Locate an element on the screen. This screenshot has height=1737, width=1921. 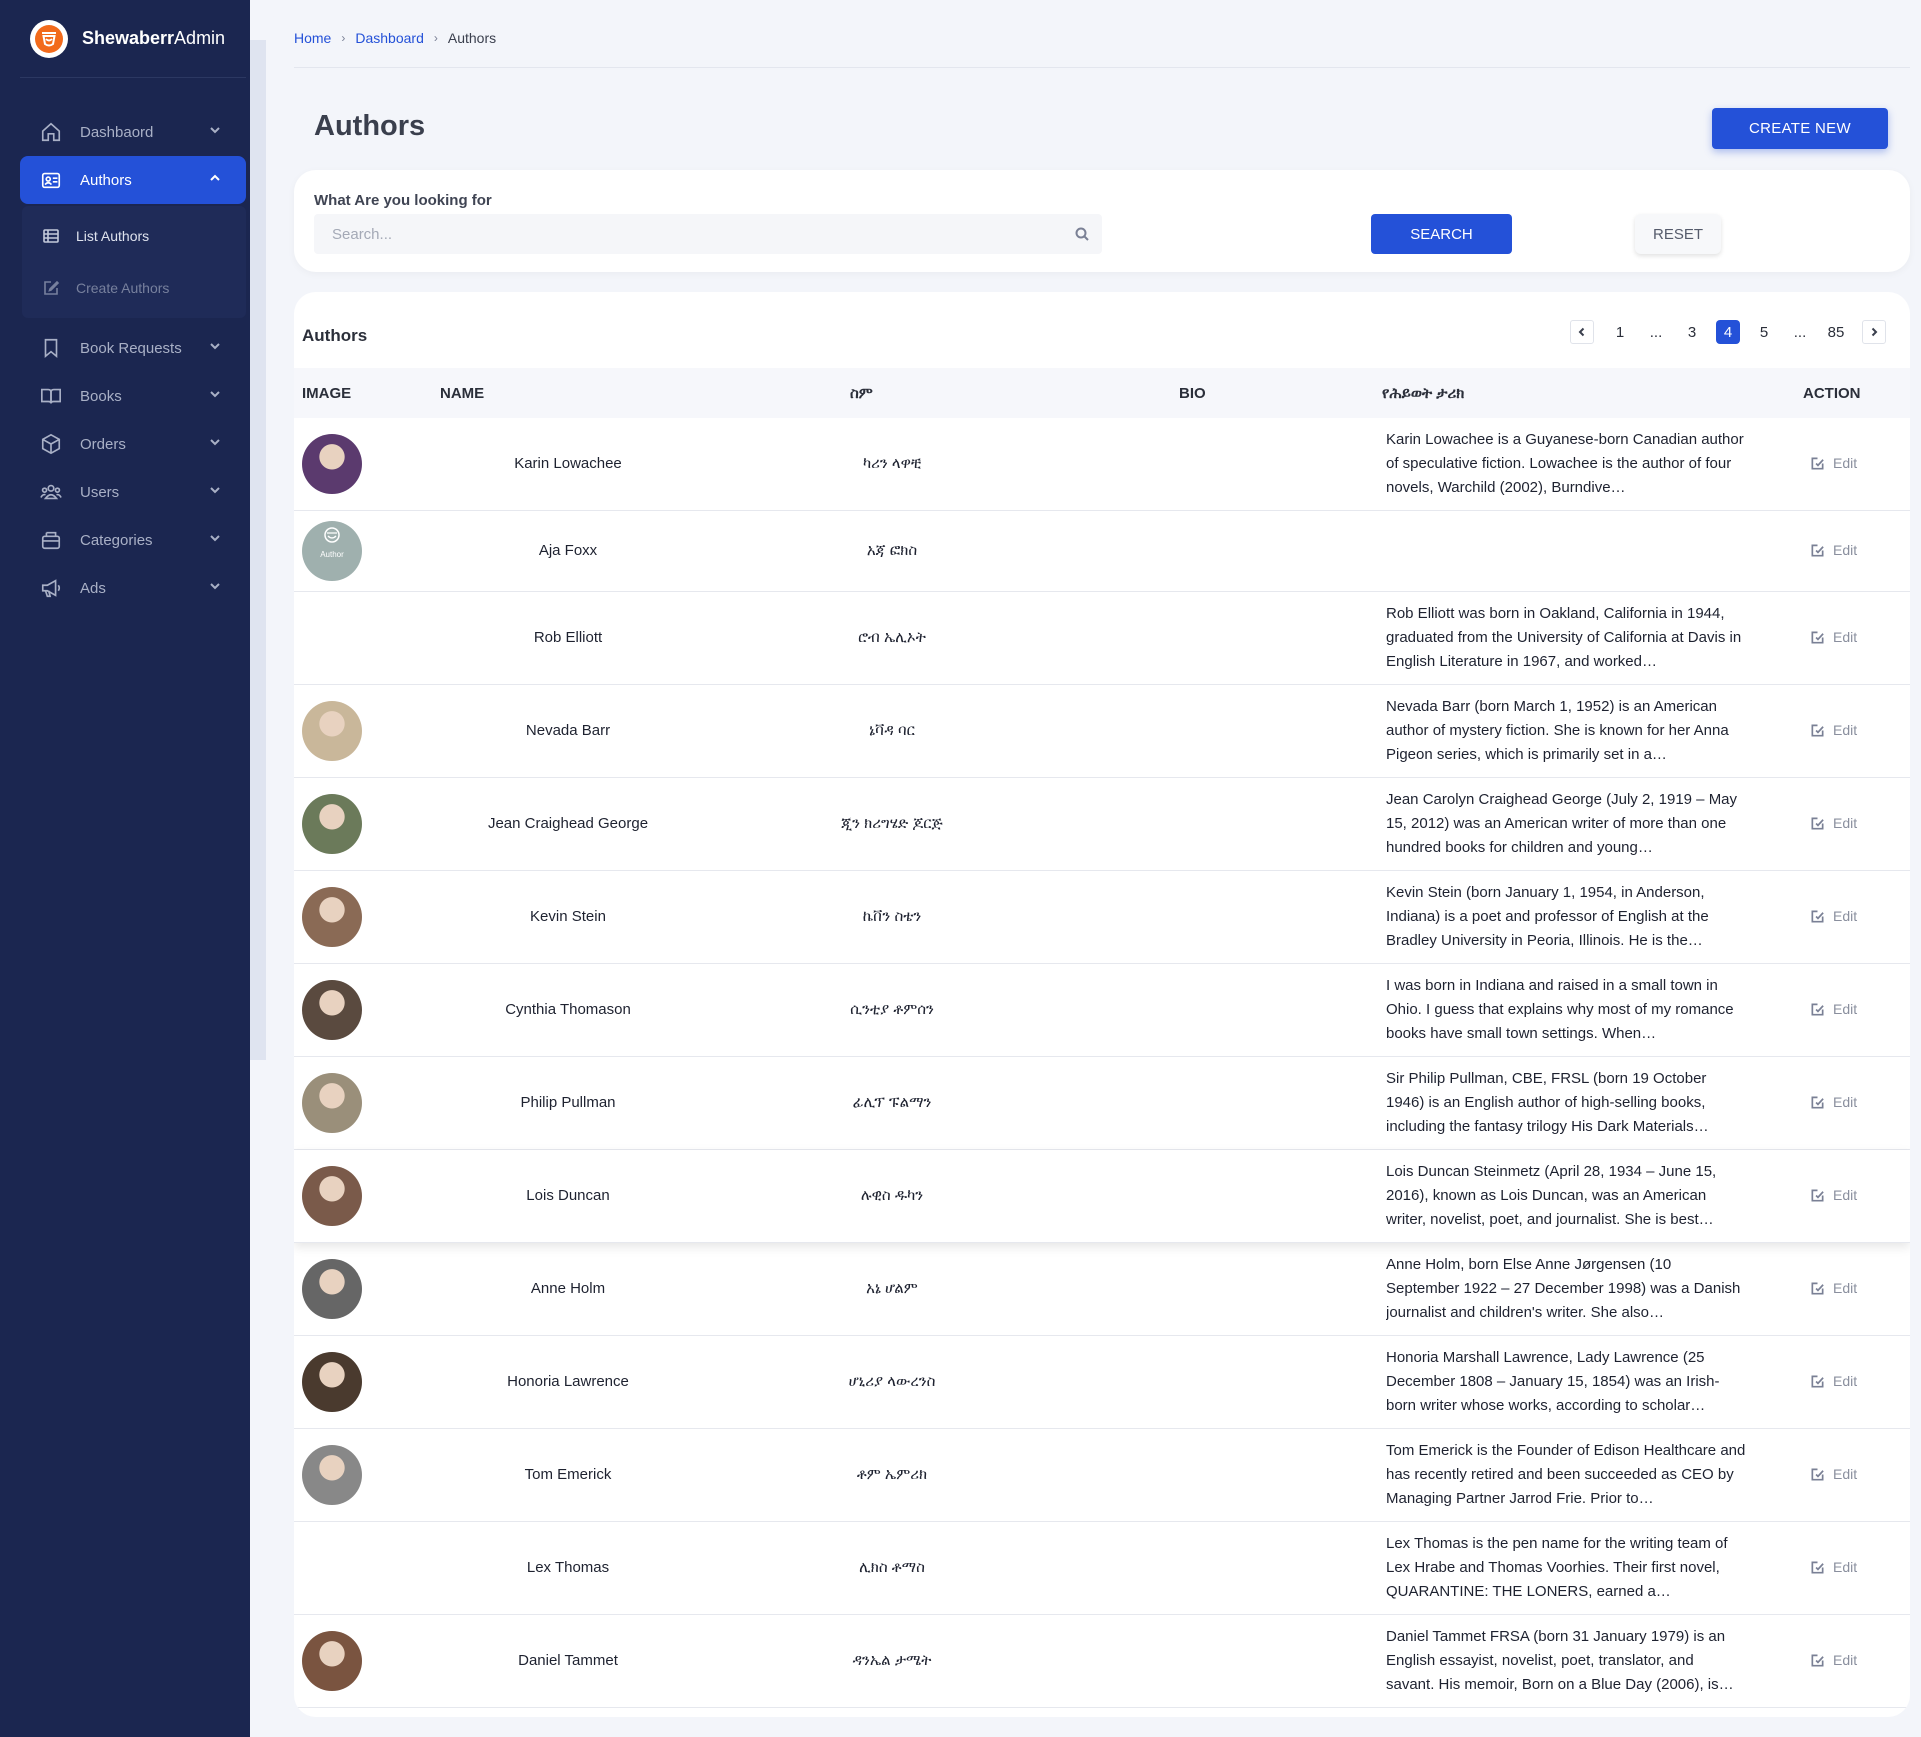
sidebar-item-dashboard: Dashbaord is located at coordinates (133, 132).